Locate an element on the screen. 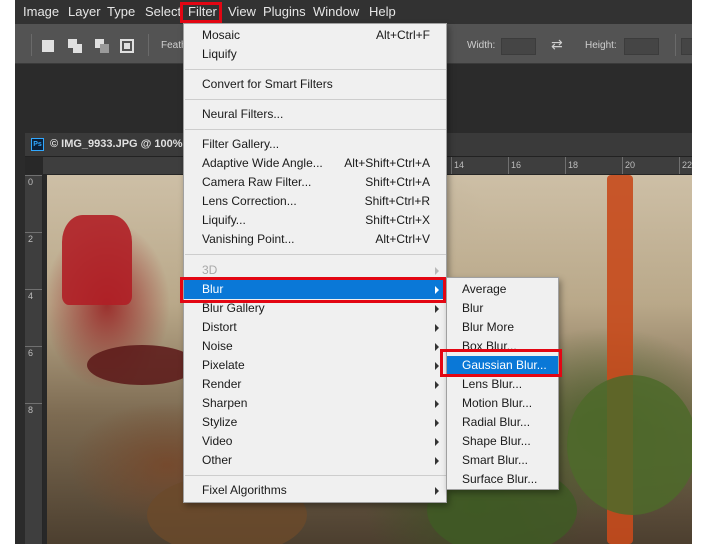 This screenshot has height=544, width=708. menu-item-label: Fixel Algorithms is located at coordinates (244, 490).